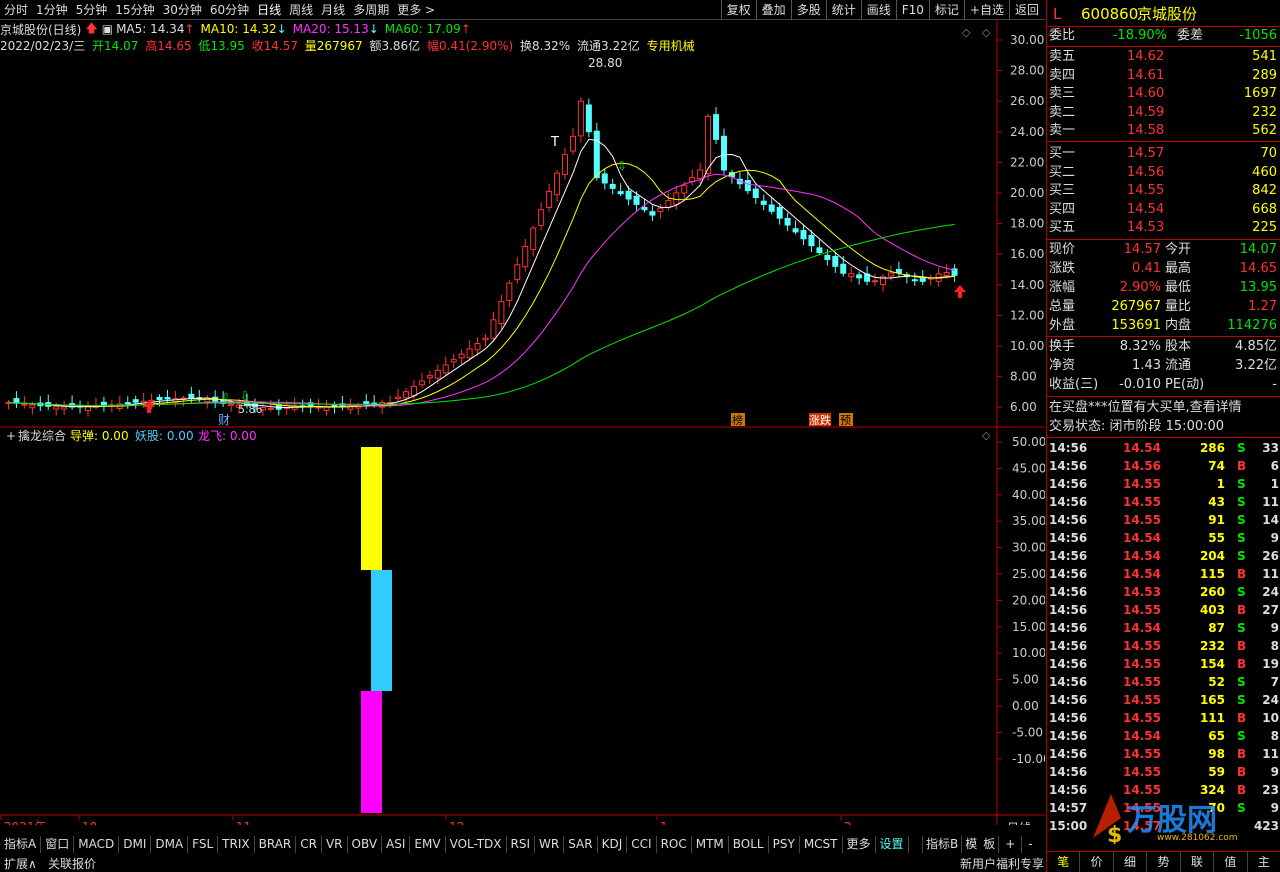 Image resolution: width=1280 pixels, height=872 pixels. I want to click on yu-tag: 预, so click(845, 420).